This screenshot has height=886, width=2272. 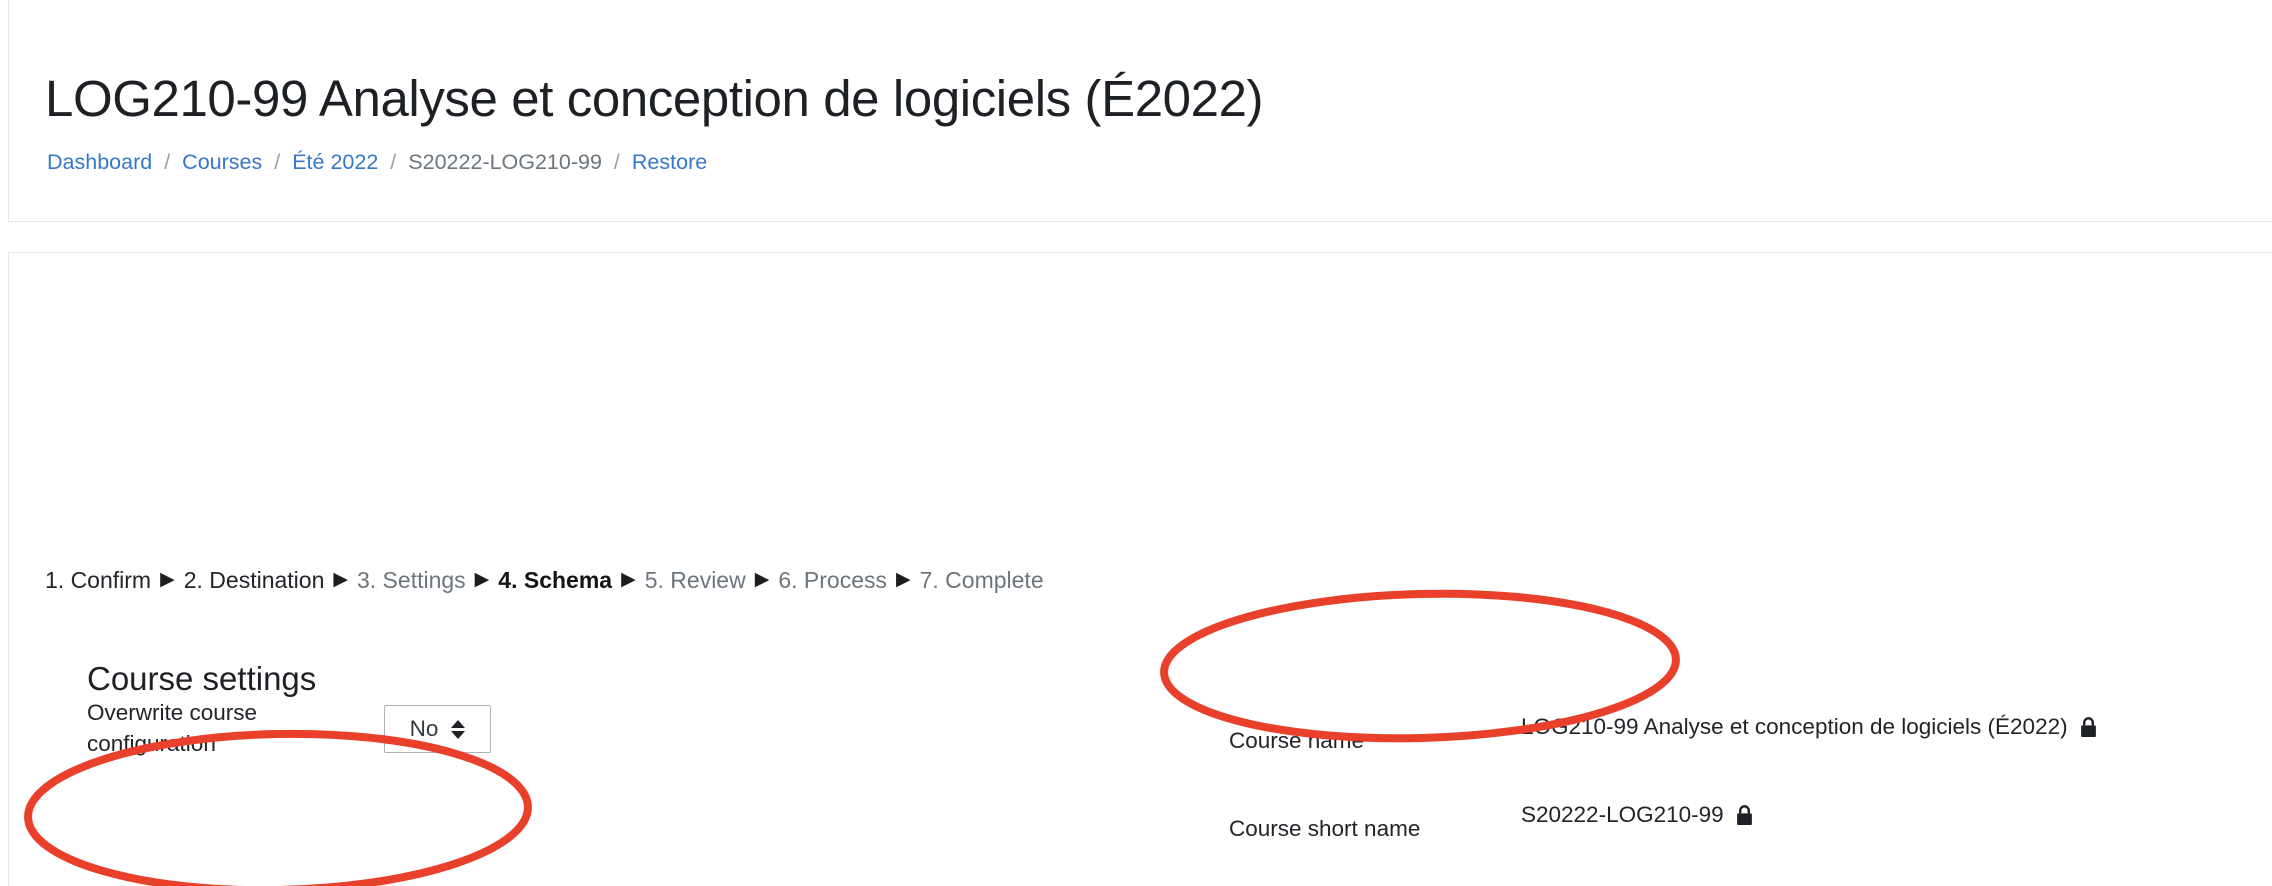 What do you see at coordinates (411, 580) in the screenshot?
I see `step-3-settings: 3. Settings` at bounding box center [411, 580].